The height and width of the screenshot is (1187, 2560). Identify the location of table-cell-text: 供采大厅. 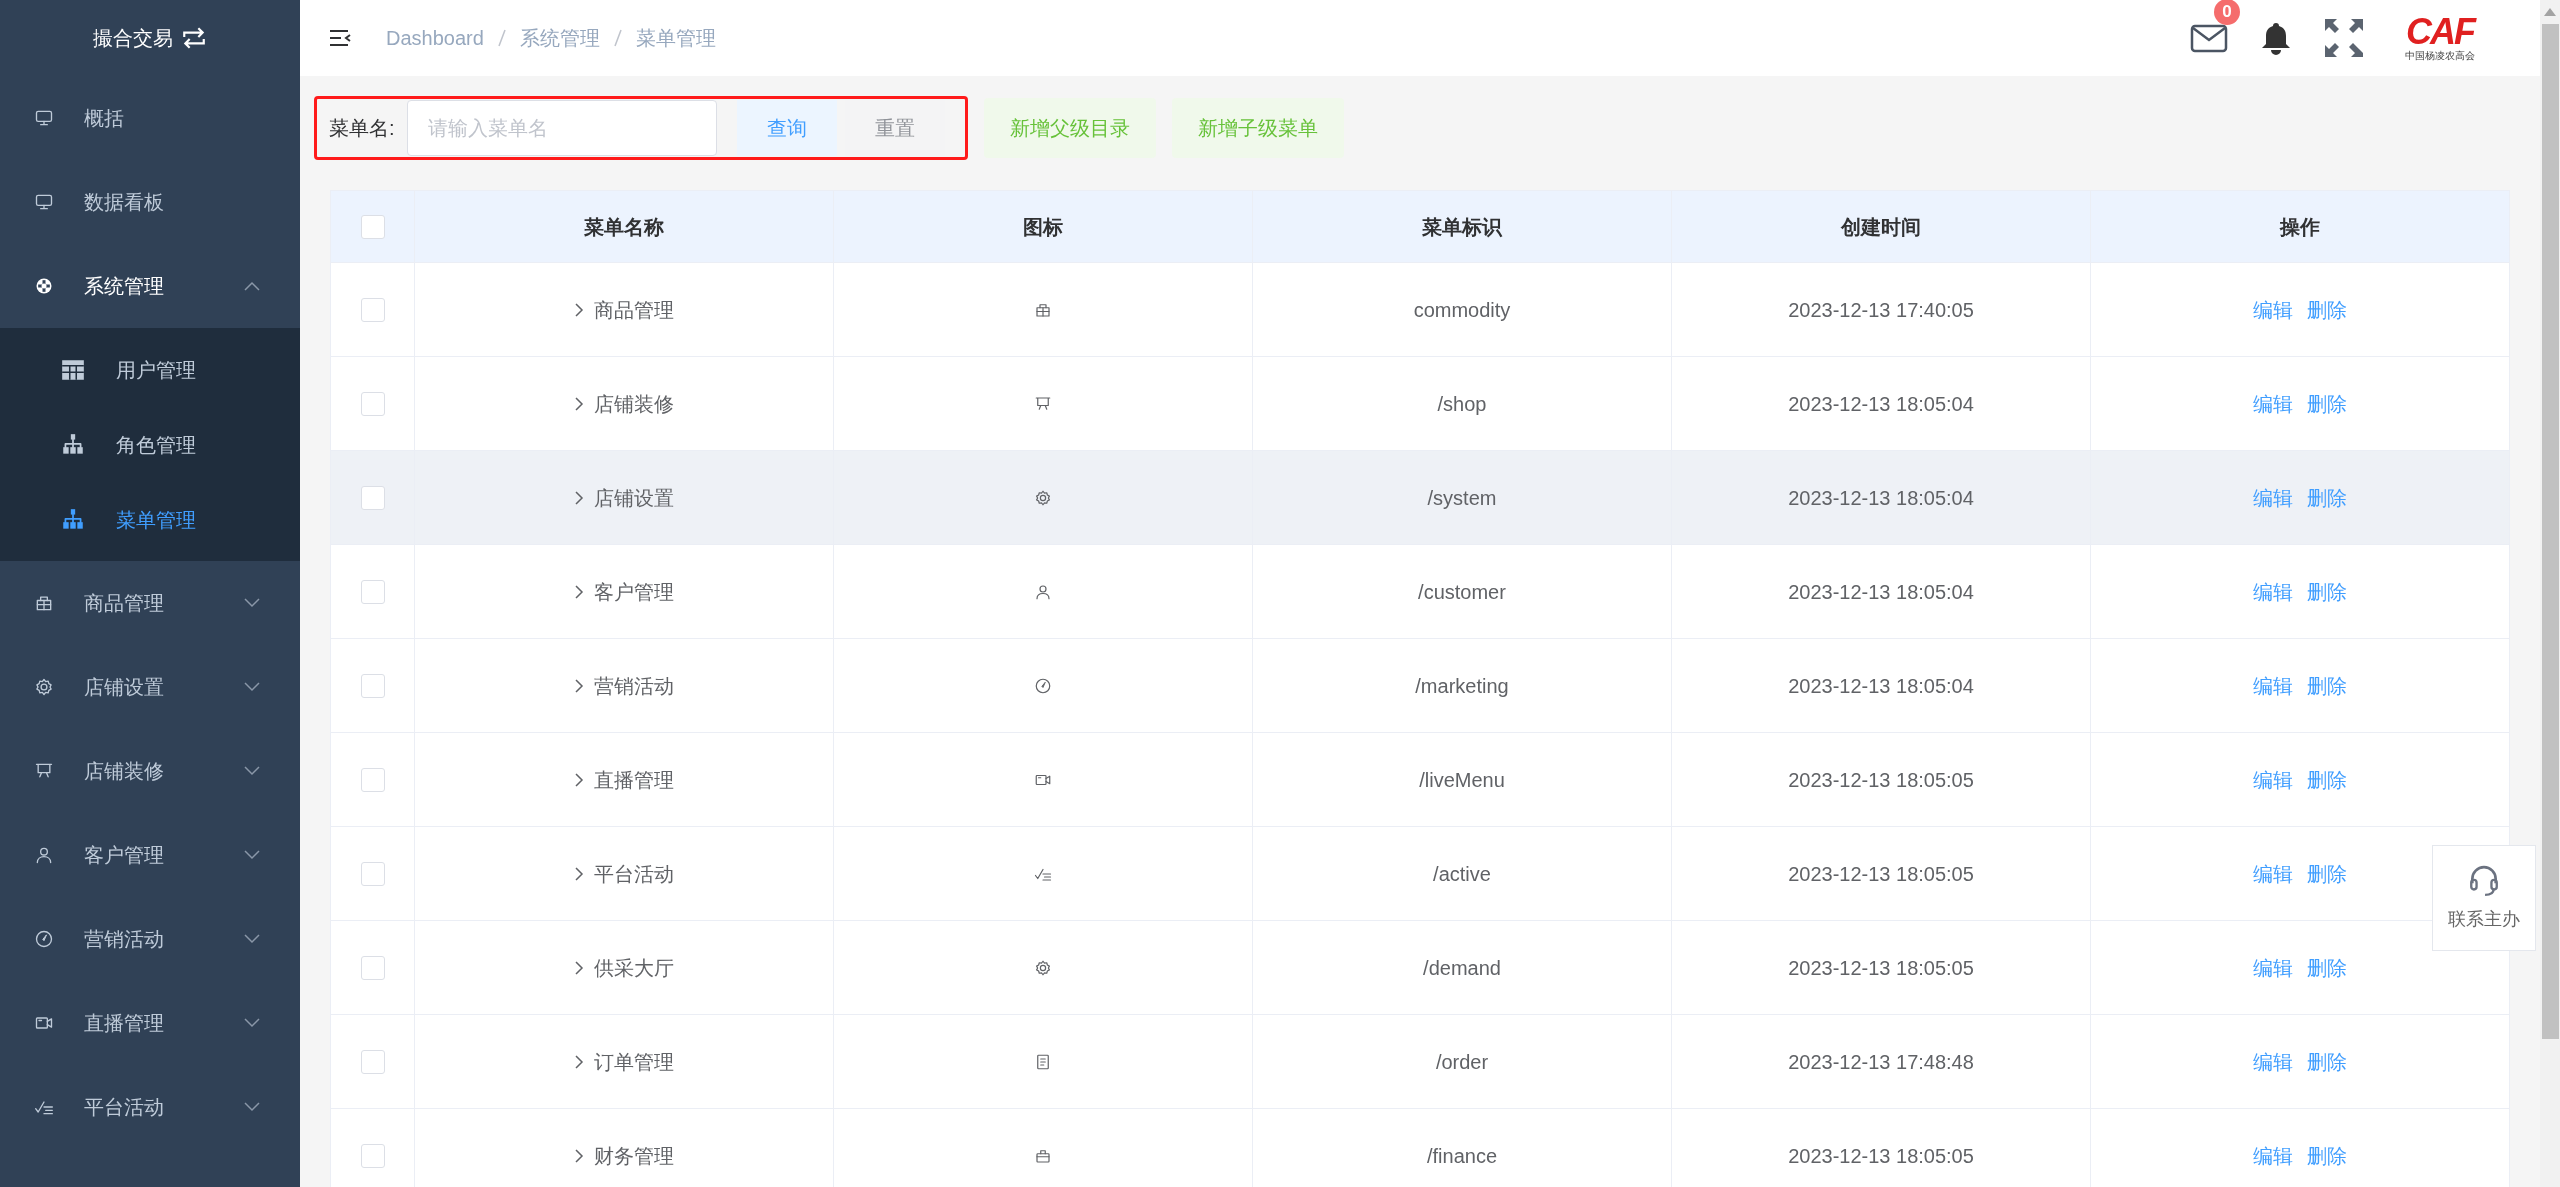
(634, 968).